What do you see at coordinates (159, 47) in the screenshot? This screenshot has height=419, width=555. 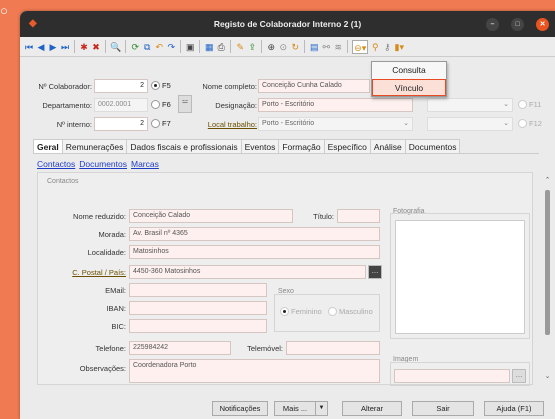 I see `undo-icon: ↶` at bounding box center [159, 47].